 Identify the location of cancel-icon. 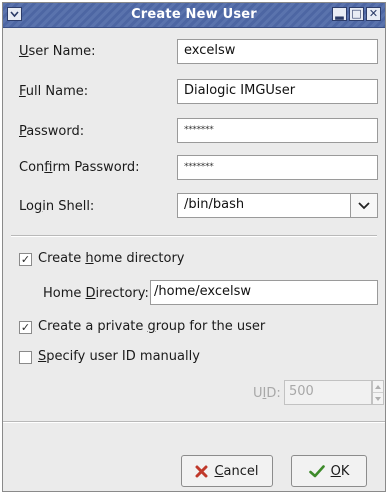
(201, 471).